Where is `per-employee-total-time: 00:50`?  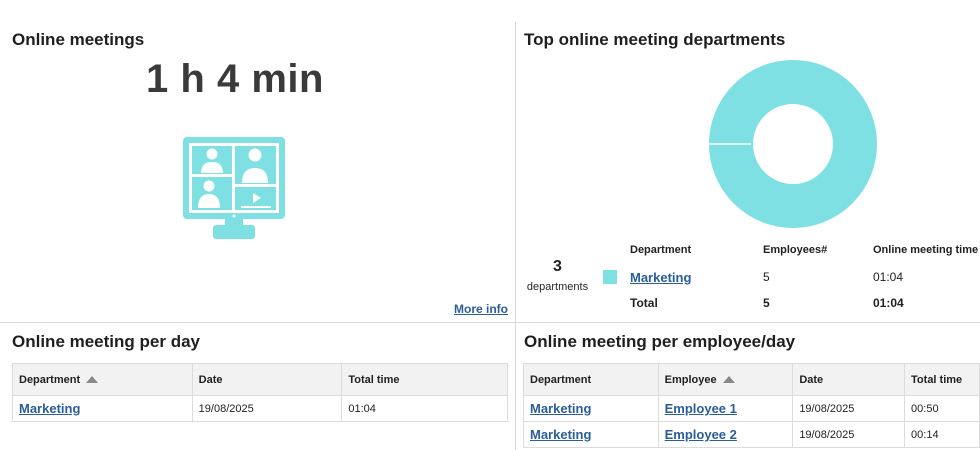
per-employee-total-time: 00:50 is located at coordinates (942, 408).